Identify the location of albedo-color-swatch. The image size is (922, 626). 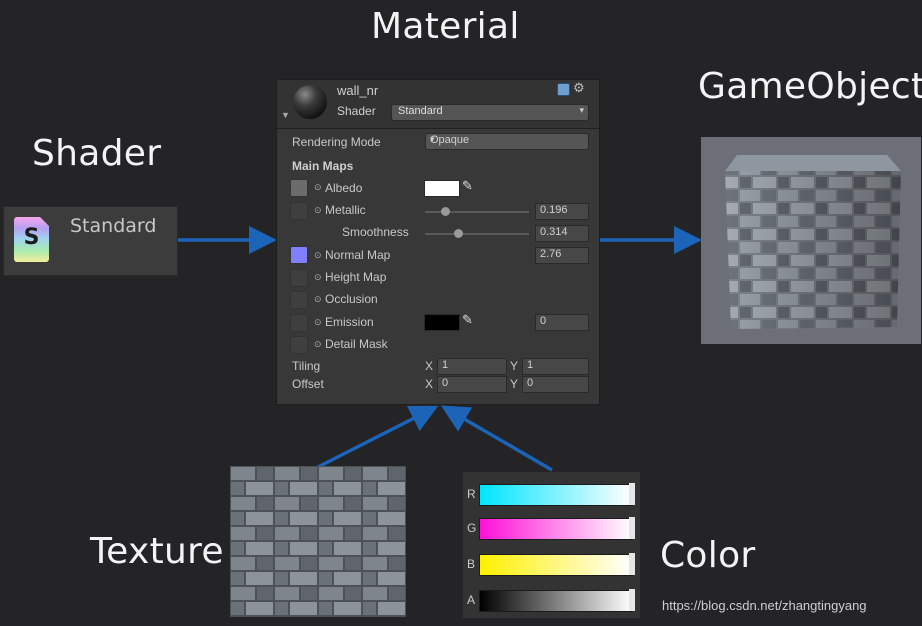
(442, 188).